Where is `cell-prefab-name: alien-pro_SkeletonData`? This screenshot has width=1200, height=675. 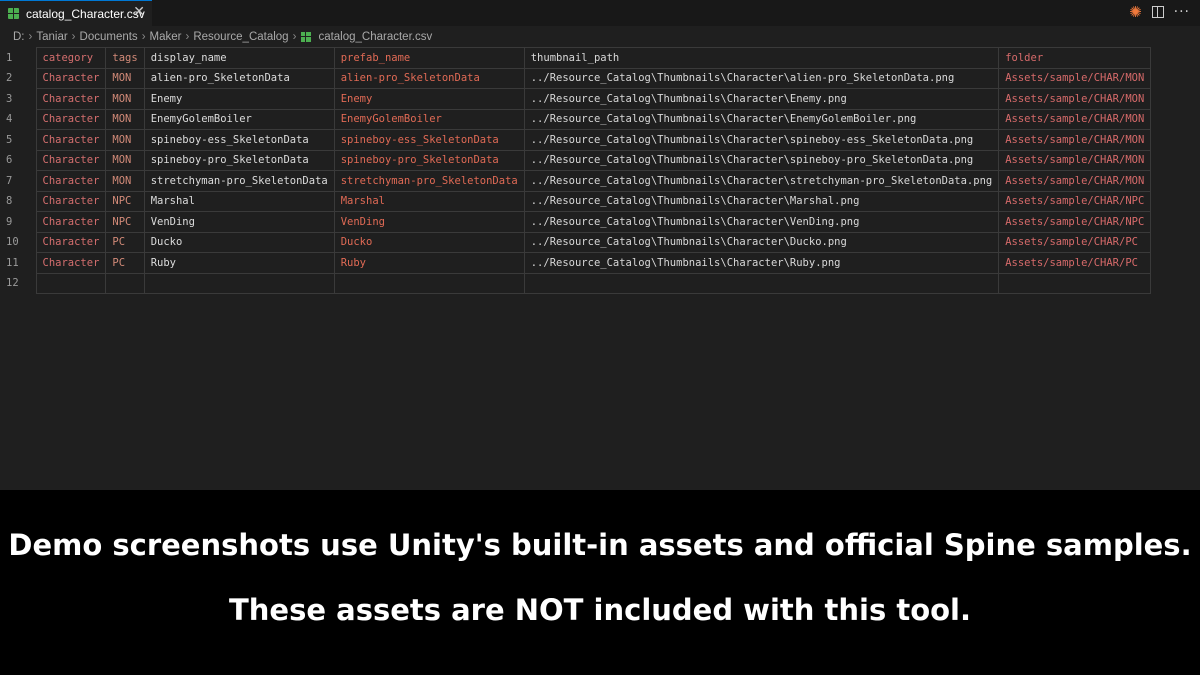 cell-prefab-name: alien-pro_SkeletonData is located at coordinates (429, 78).